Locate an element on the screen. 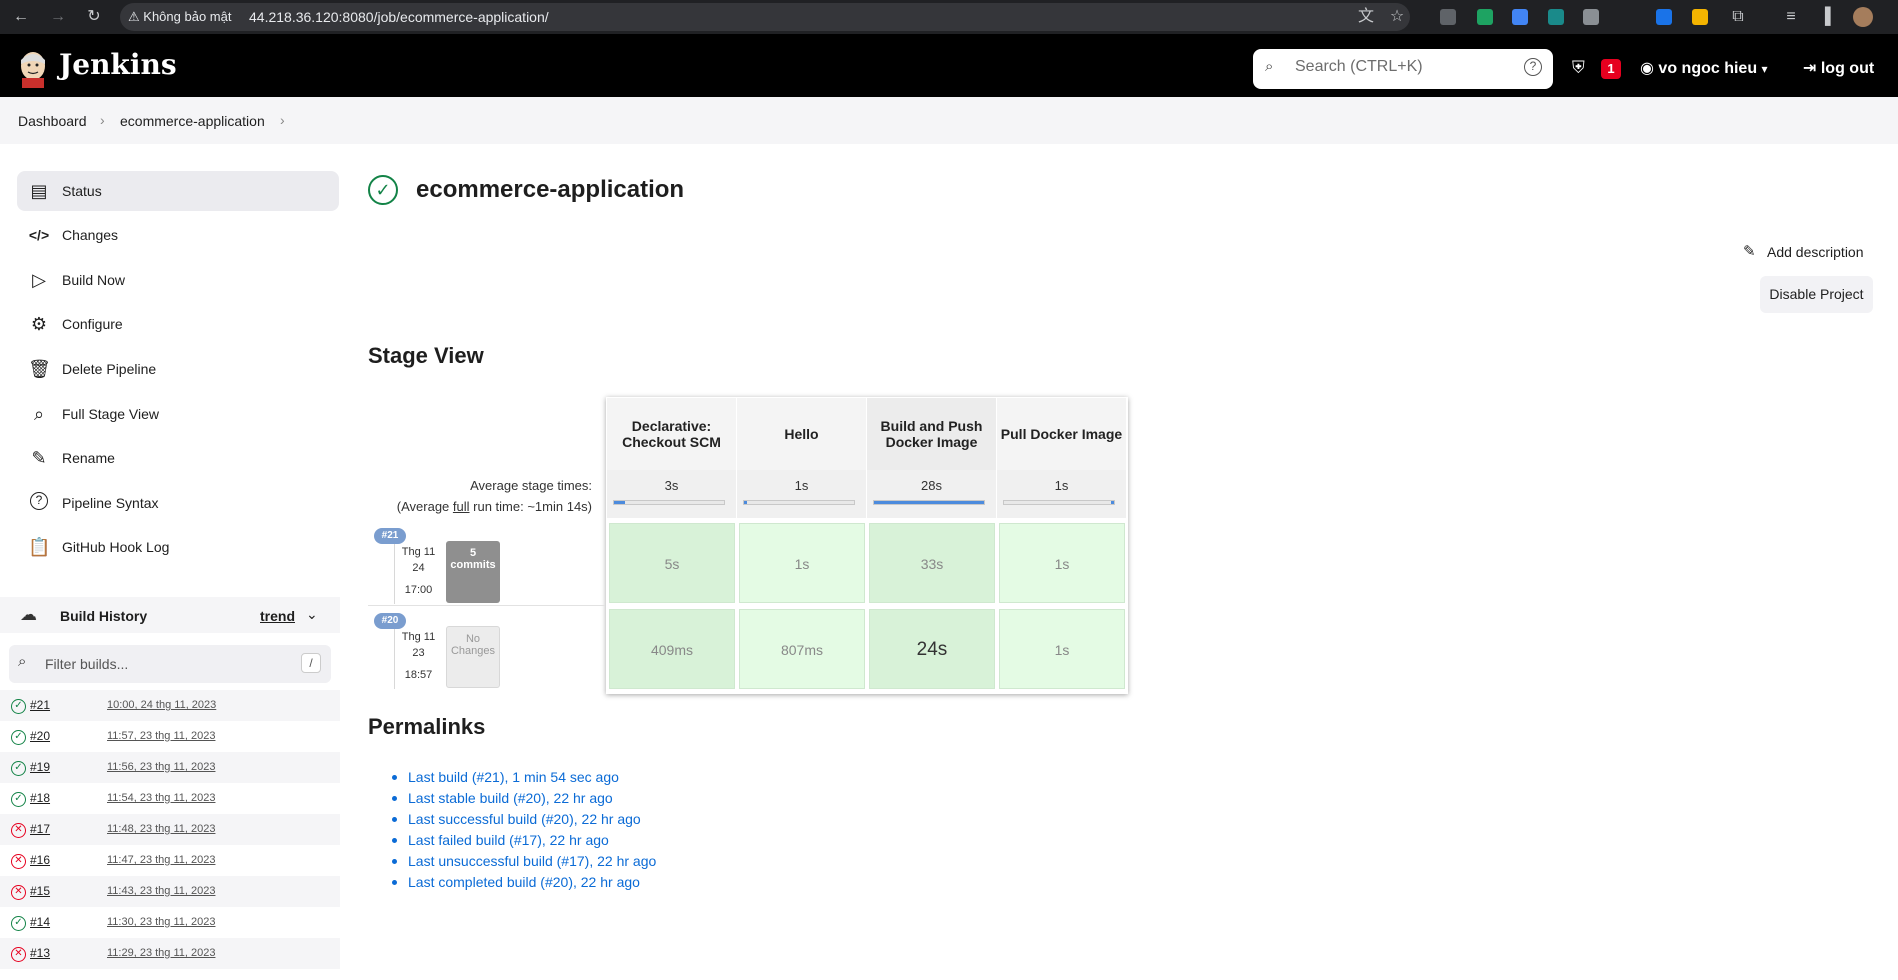 The height and width of the screenshot is (980, 1898). no-changes-line1: No is located at coordinates (473, 639).